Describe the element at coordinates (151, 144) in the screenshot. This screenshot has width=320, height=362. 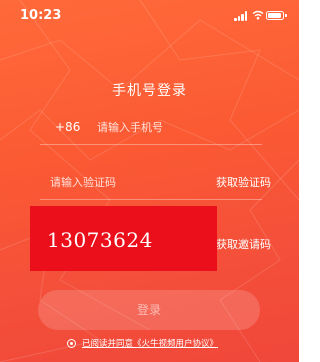
I see `phone-divider` at that location.